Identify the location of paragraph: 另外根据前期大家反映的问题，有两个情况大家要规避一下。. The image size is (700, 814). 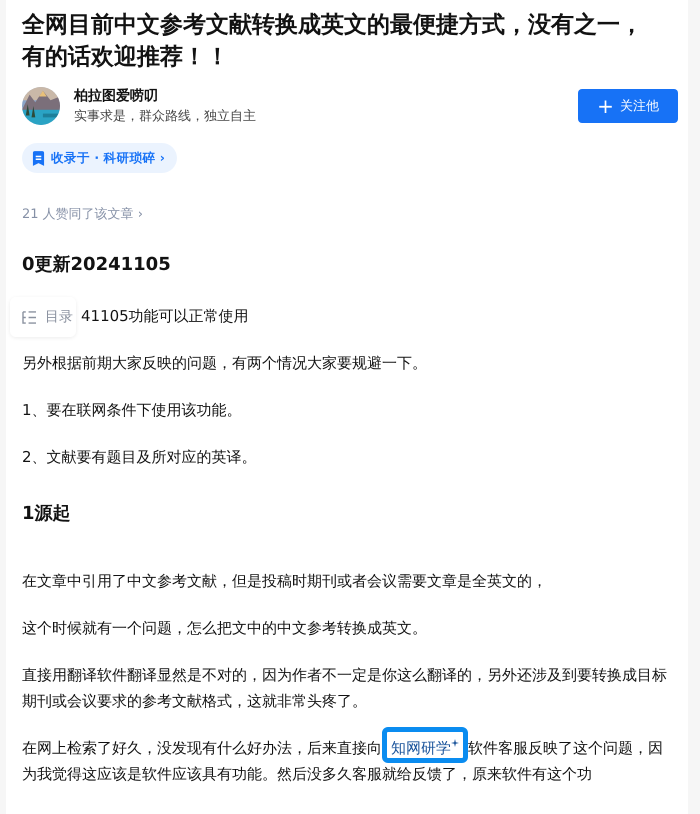
(225, 363).